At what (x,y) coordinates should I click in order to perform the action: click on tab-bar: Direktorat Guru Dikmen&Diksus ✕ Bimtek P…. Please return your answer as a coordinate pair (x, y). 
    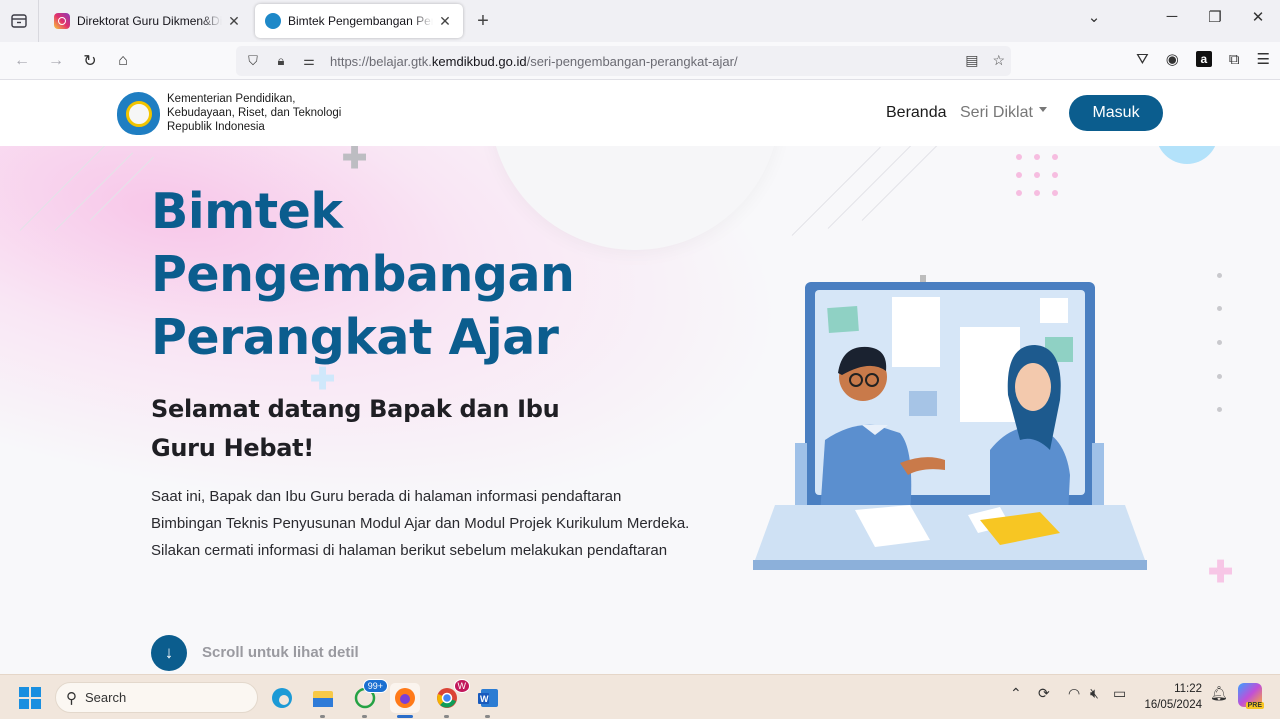
    Looking at the image, I should click on (640, 21).